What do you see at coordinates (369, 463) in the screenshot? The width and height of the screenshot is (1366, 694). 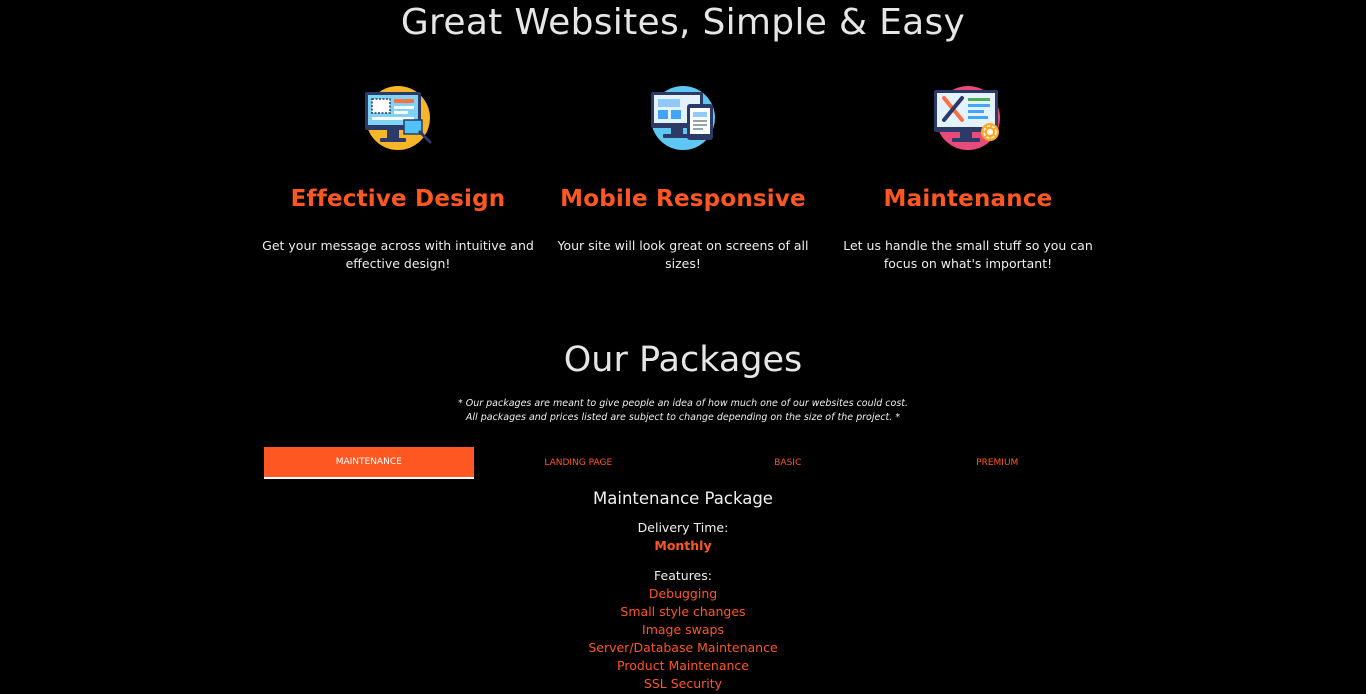 I see `tab-maintenance: MAINTENANCE` at bounding box center [369, 463].